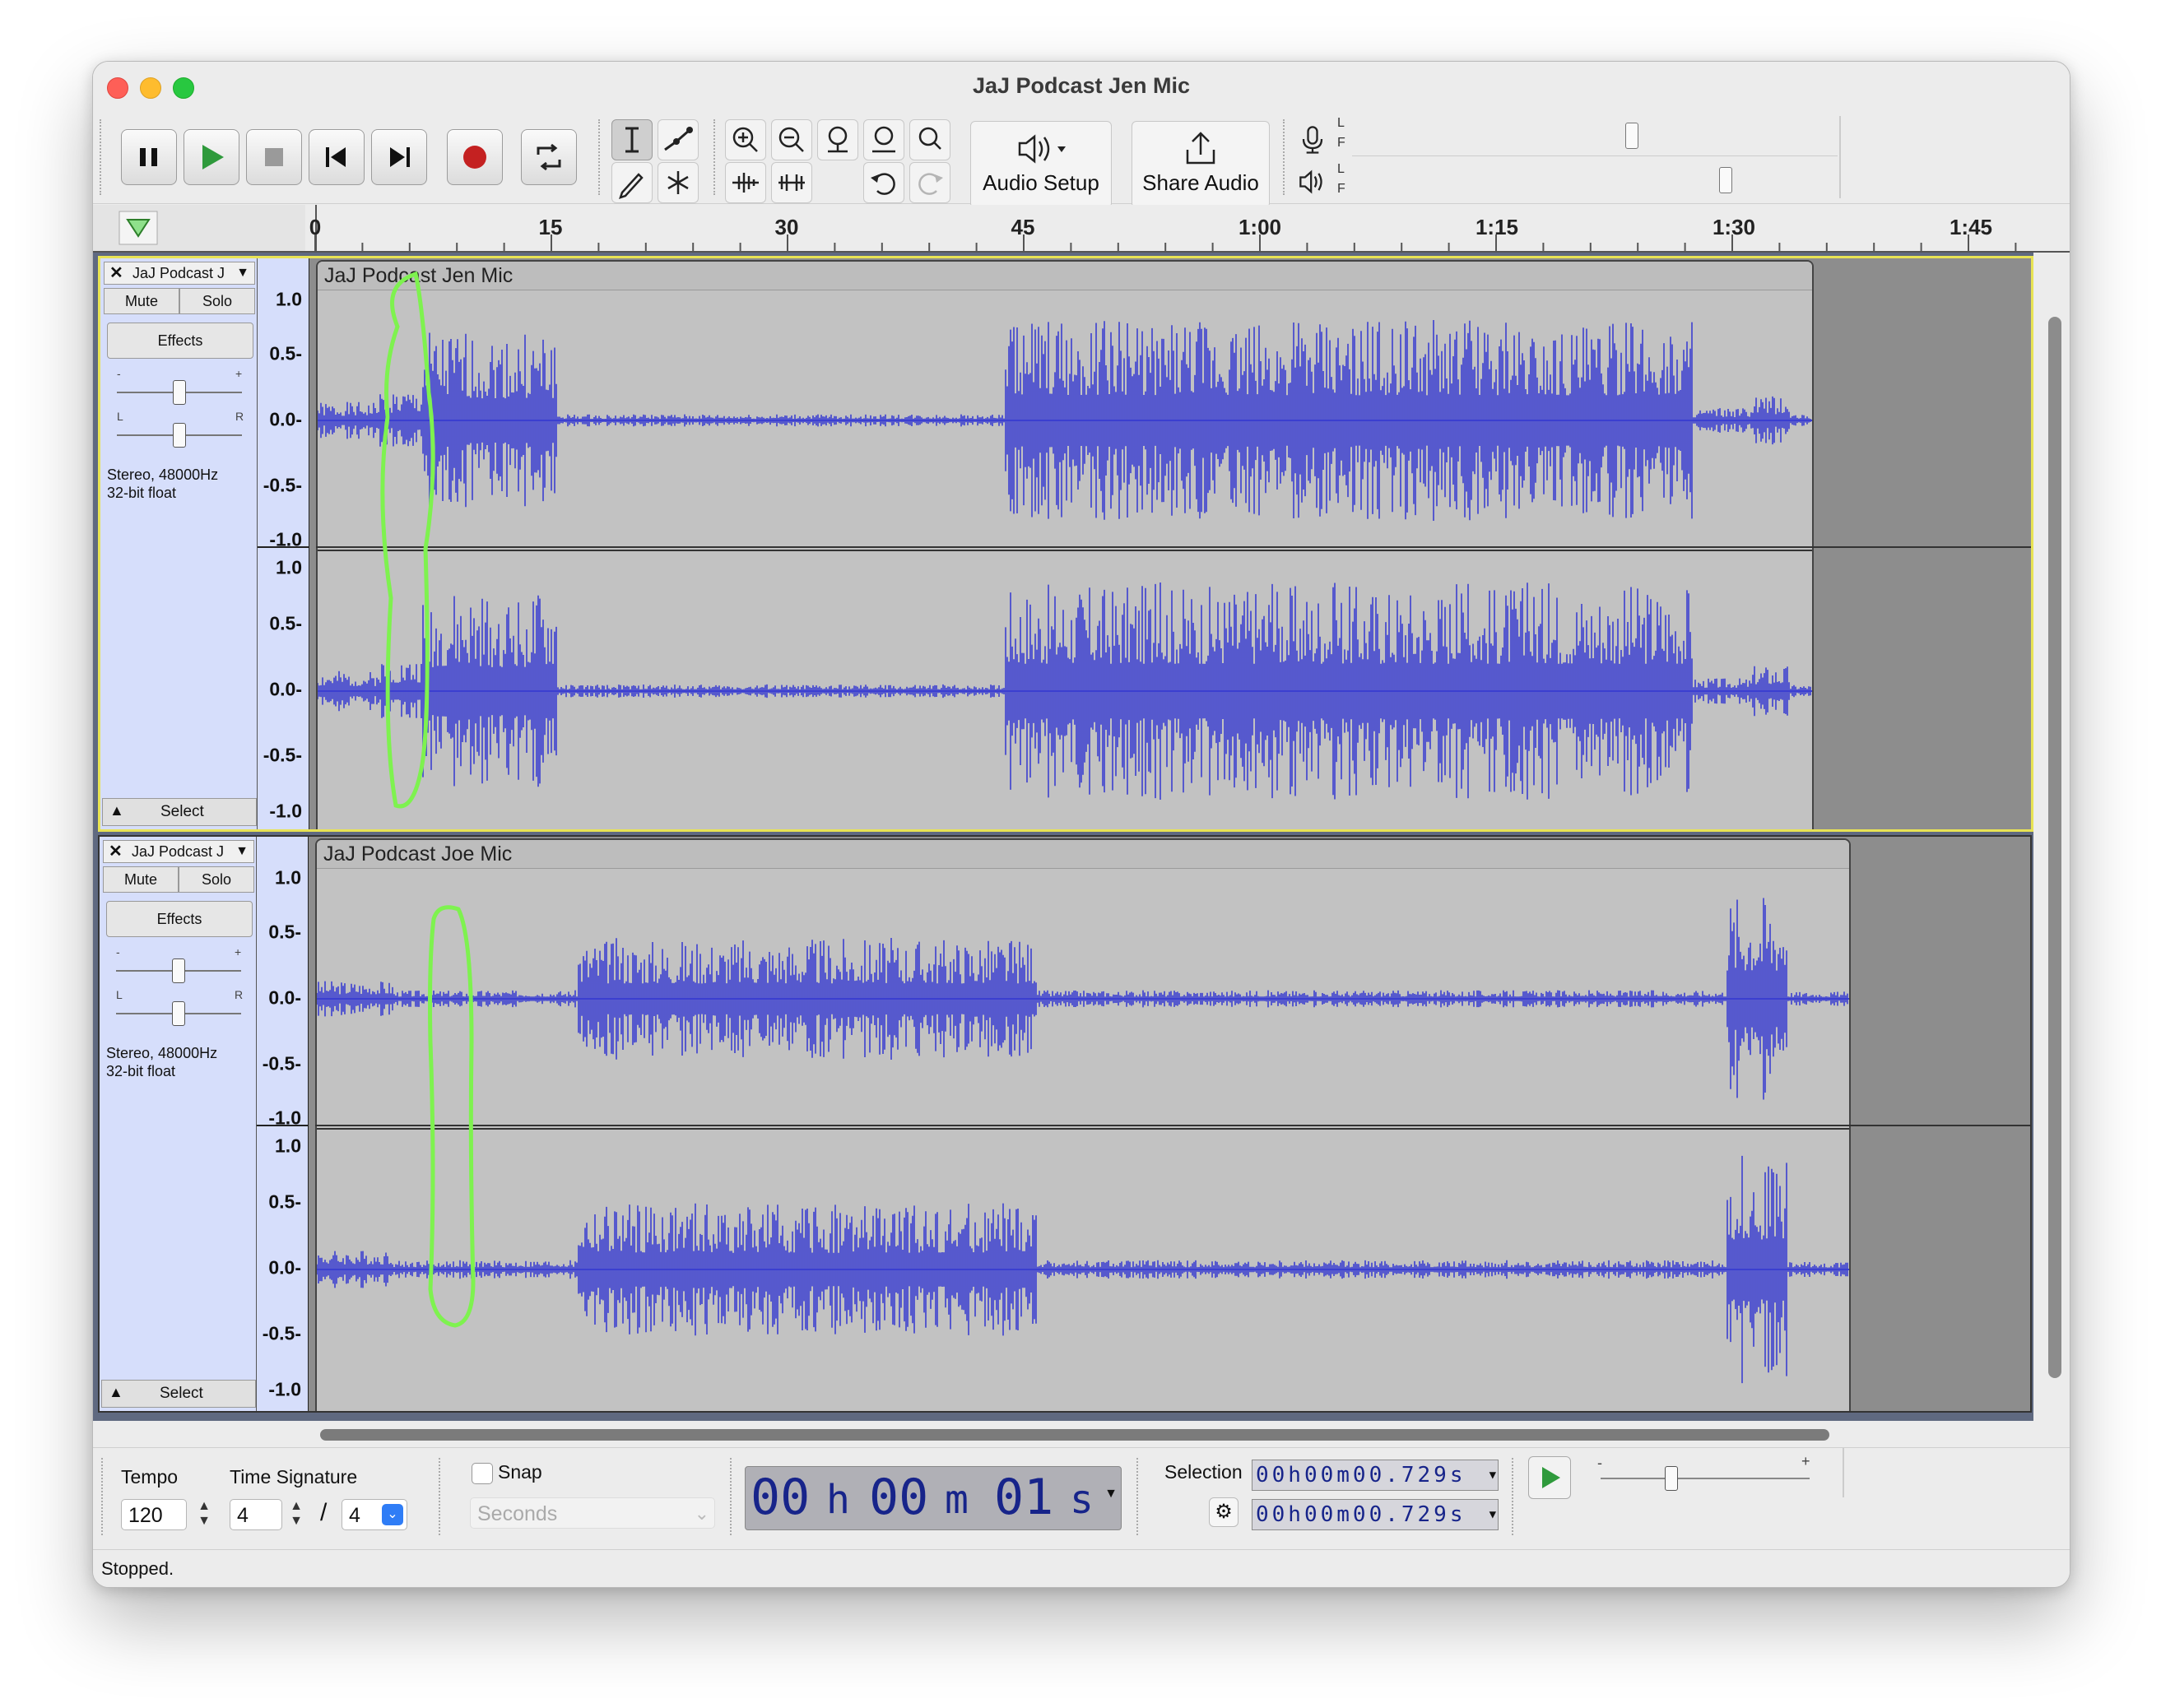 The image size is (2161, 1708). Describe the element at coordinates (211, 157) in the screenshot. I see `play-button` at that location.